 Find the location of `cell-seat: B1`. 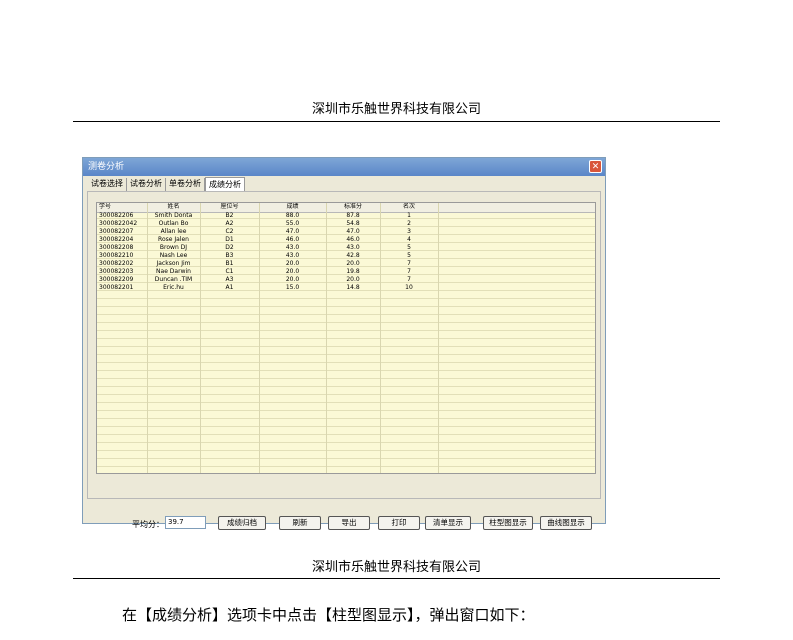

cell-seat: B1 is located at coordinates (229, 263).